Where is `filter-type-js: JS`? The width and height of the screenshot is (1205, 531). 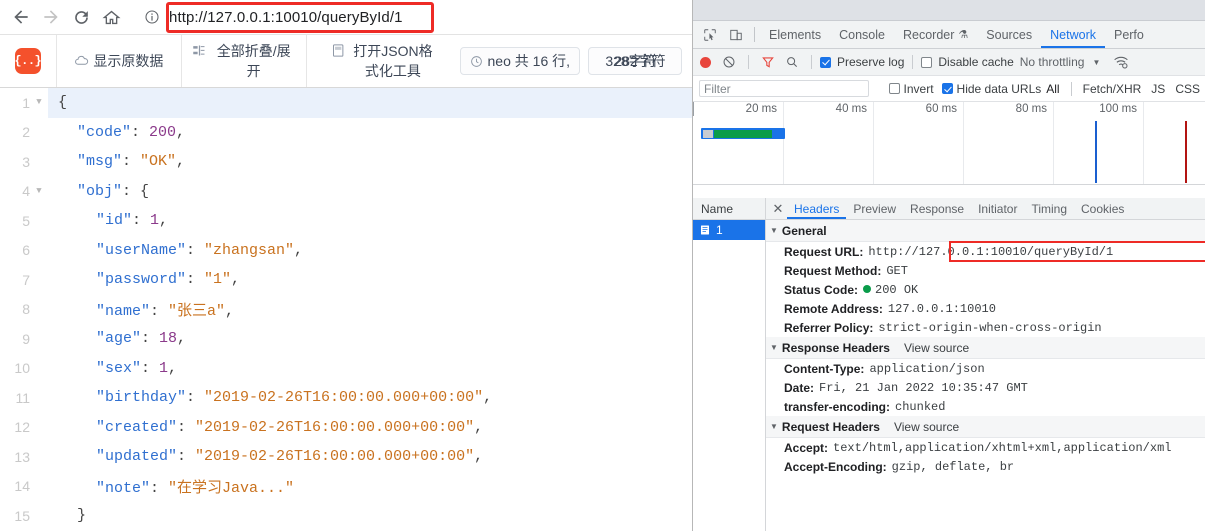 filter-type-js: JS is located at coordinates (1158, 89).